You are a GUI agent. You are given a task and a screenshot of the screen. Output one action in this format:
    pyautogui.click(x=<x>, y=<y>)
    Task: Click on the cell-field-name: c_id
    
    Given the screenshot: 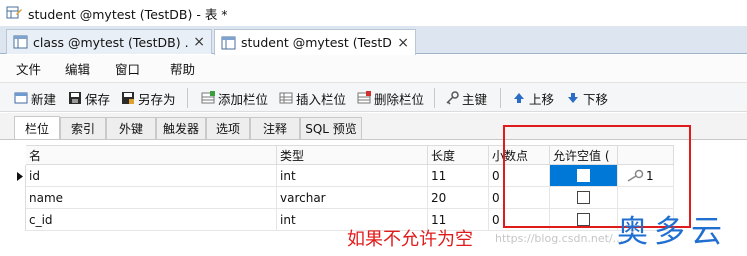 What is the action you would take?
    pyautogui.click(x=151, y=220)
    